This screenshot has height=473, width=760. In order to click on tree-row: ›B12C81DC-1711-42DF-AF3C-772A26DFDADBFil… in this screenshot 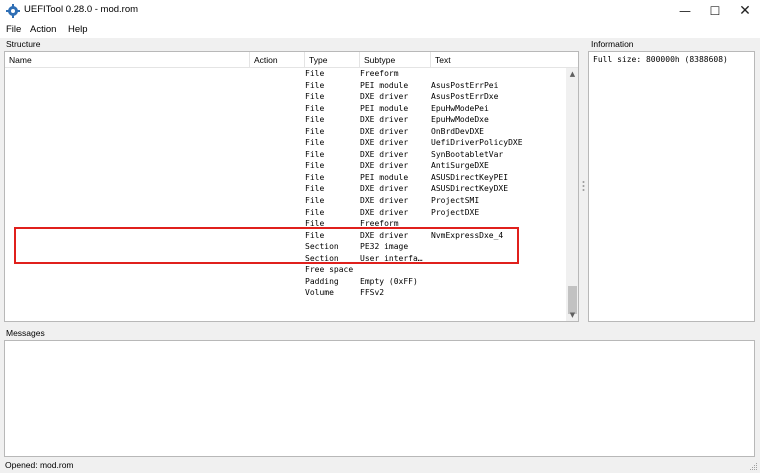, I will do `click(285, 166)`.